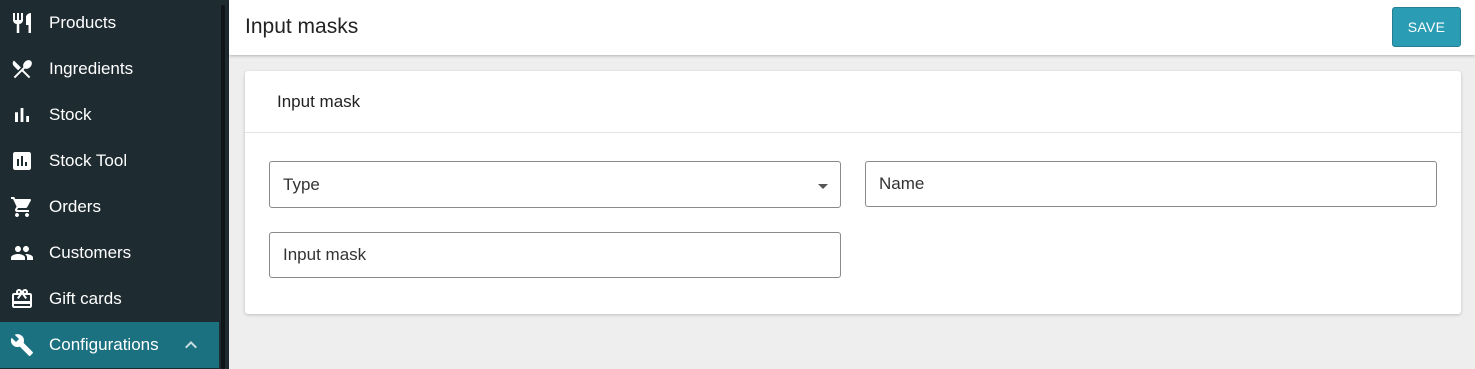 The image size is (1475, 369). I want to click on sidebar-item-label: Configurations, so click(104, 344).